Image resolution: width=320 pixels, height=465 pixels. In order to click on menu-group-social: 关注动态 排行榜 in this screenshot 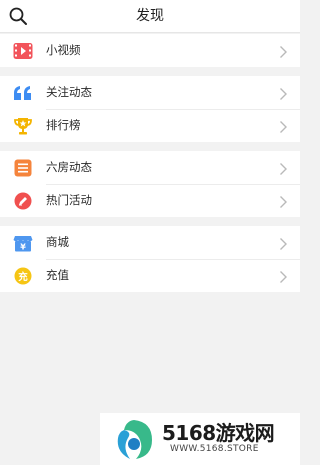, I will do `click(150, 109)`.